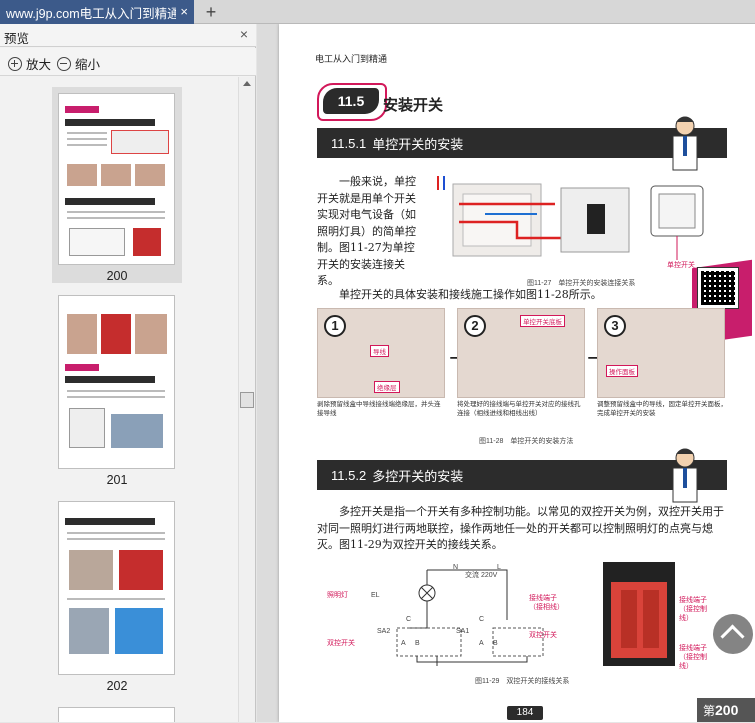  I want to click on step-2-caption: 将处理好的接线端与单控开关对应的接线孔连接（相线进线和相线出线）, so click(519, 409).